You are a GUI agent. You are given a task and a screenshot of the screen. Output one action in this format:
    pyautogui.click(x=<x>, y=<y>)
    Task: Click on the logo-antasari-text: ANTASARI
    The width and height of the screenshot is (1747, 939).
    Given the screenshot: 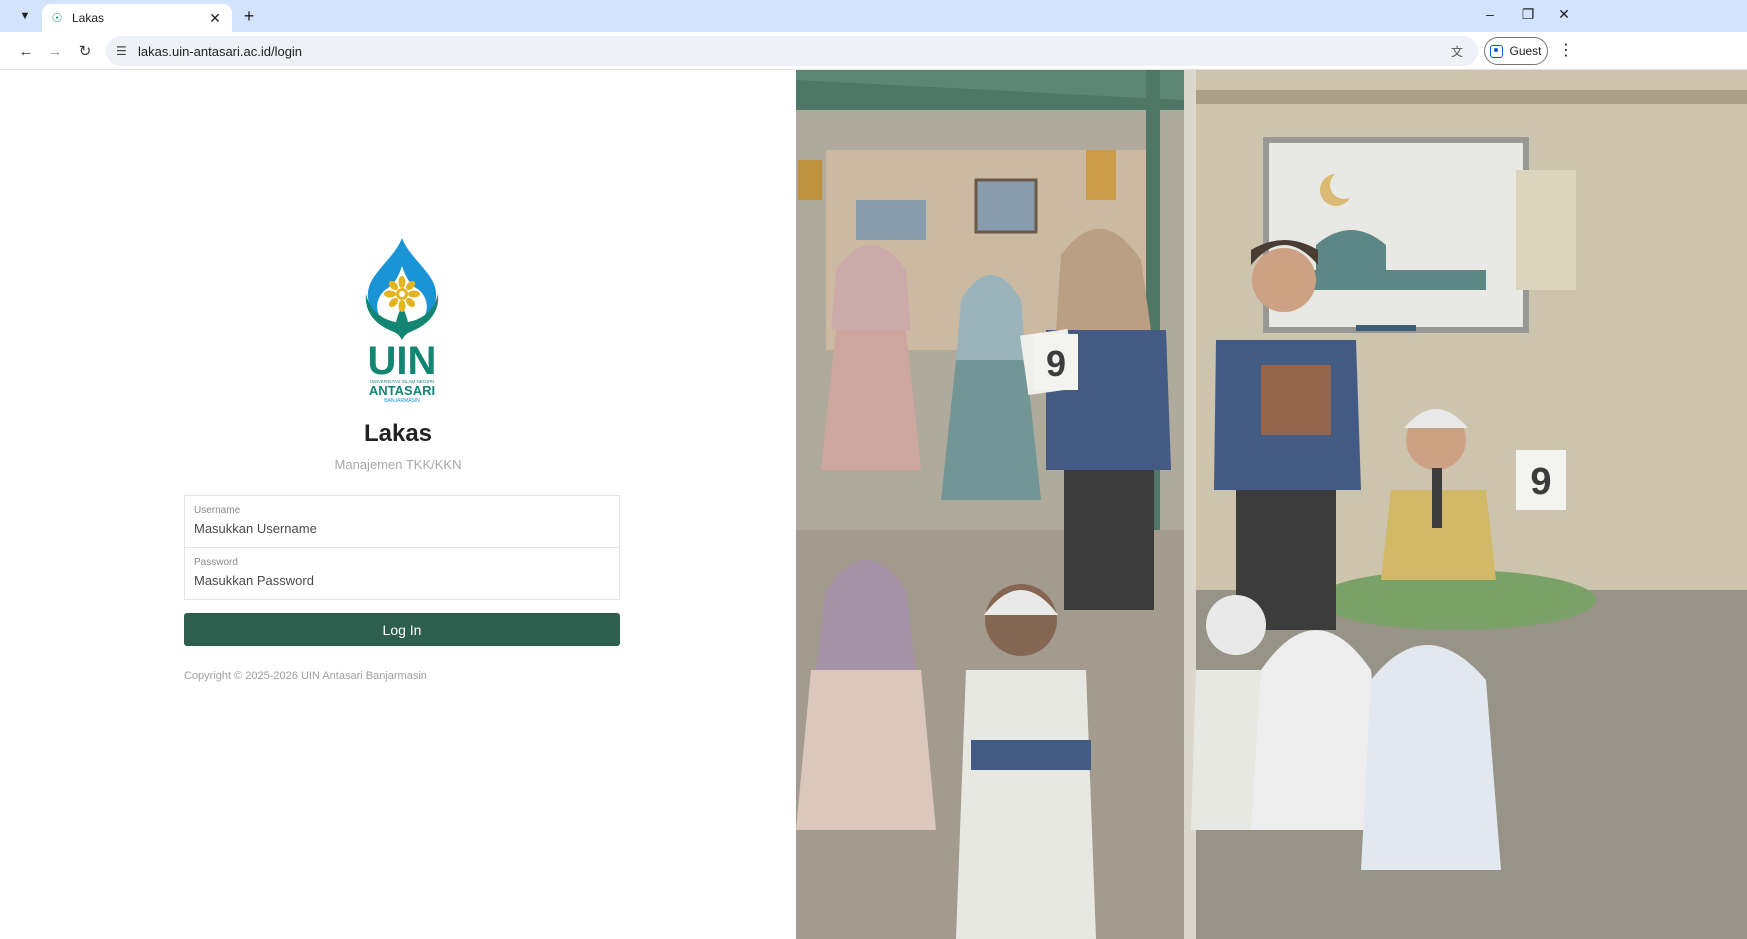 What is the action you would take?
    pyautogui.click(x=402, y=390)
    